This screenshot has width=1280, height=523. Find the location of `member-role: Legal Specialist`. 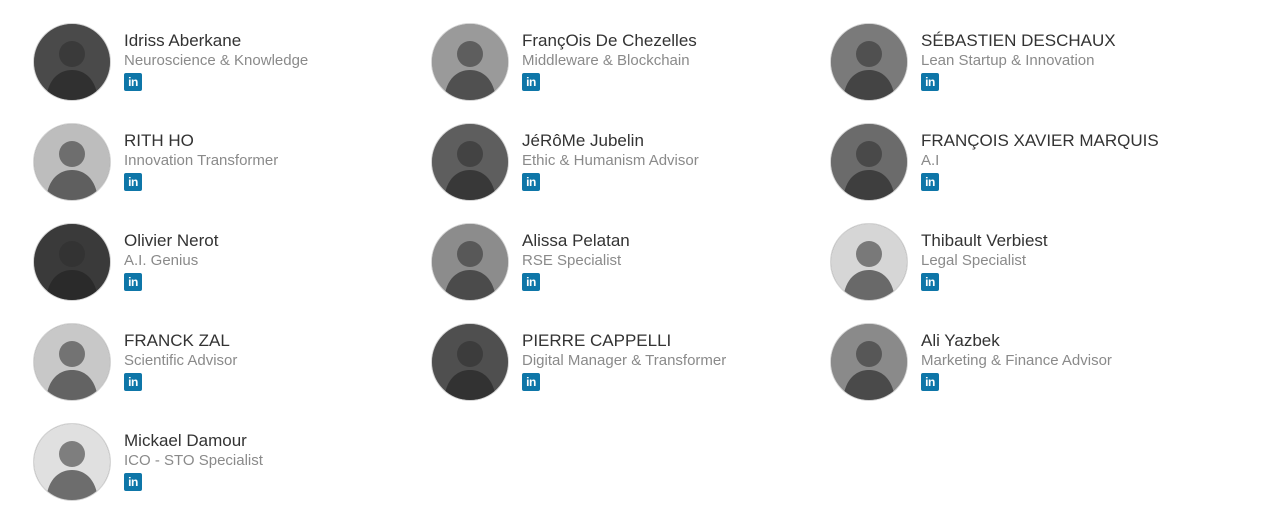

member-role: Legal Specialist is located at coordinates (974, 260).